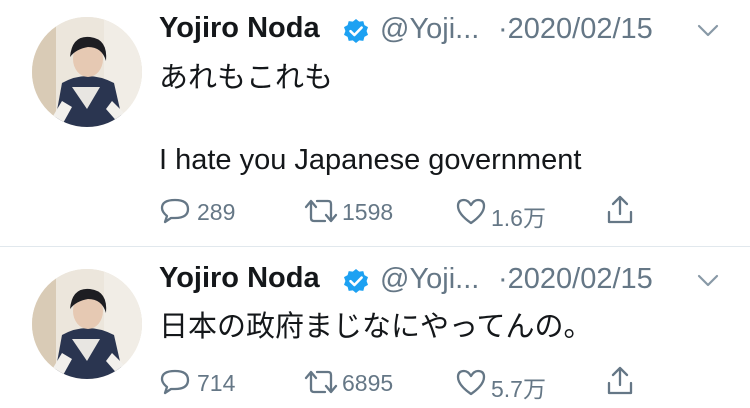 The height and width of the screenshot is (408, 750). I want to click on tweet-text-line: 日本の政府まじなにやってんの。, so click(376, 327).